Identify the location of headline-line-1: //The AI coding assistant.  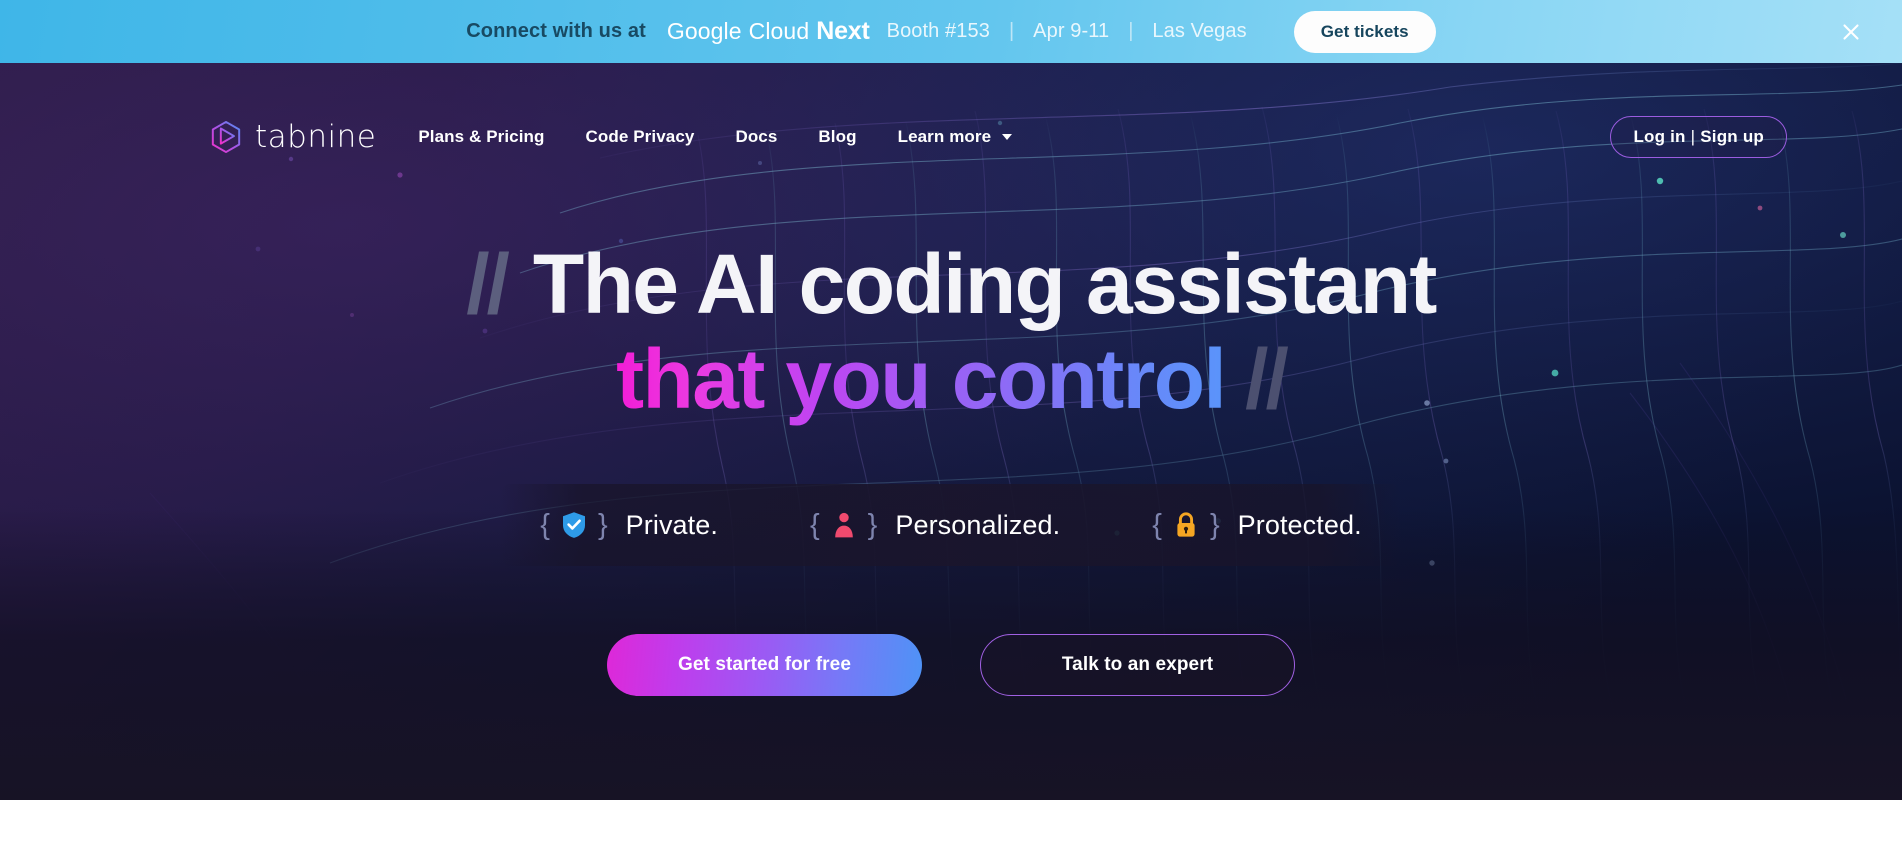
(951, 284).